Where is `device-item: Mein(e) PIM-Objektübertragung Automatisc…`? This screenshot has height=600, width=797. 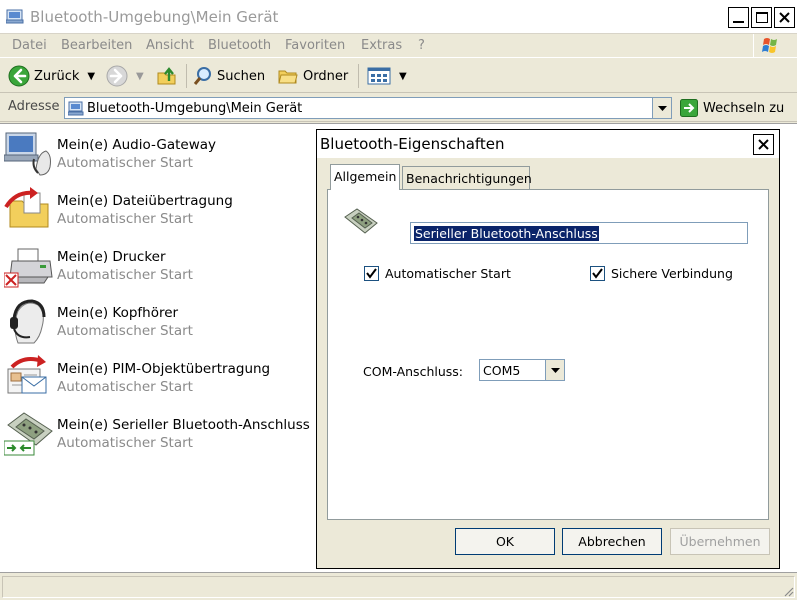
device-item: Mein(e) PIM-Objektübertragung Automatisc… is located at coordinates (164, 377).